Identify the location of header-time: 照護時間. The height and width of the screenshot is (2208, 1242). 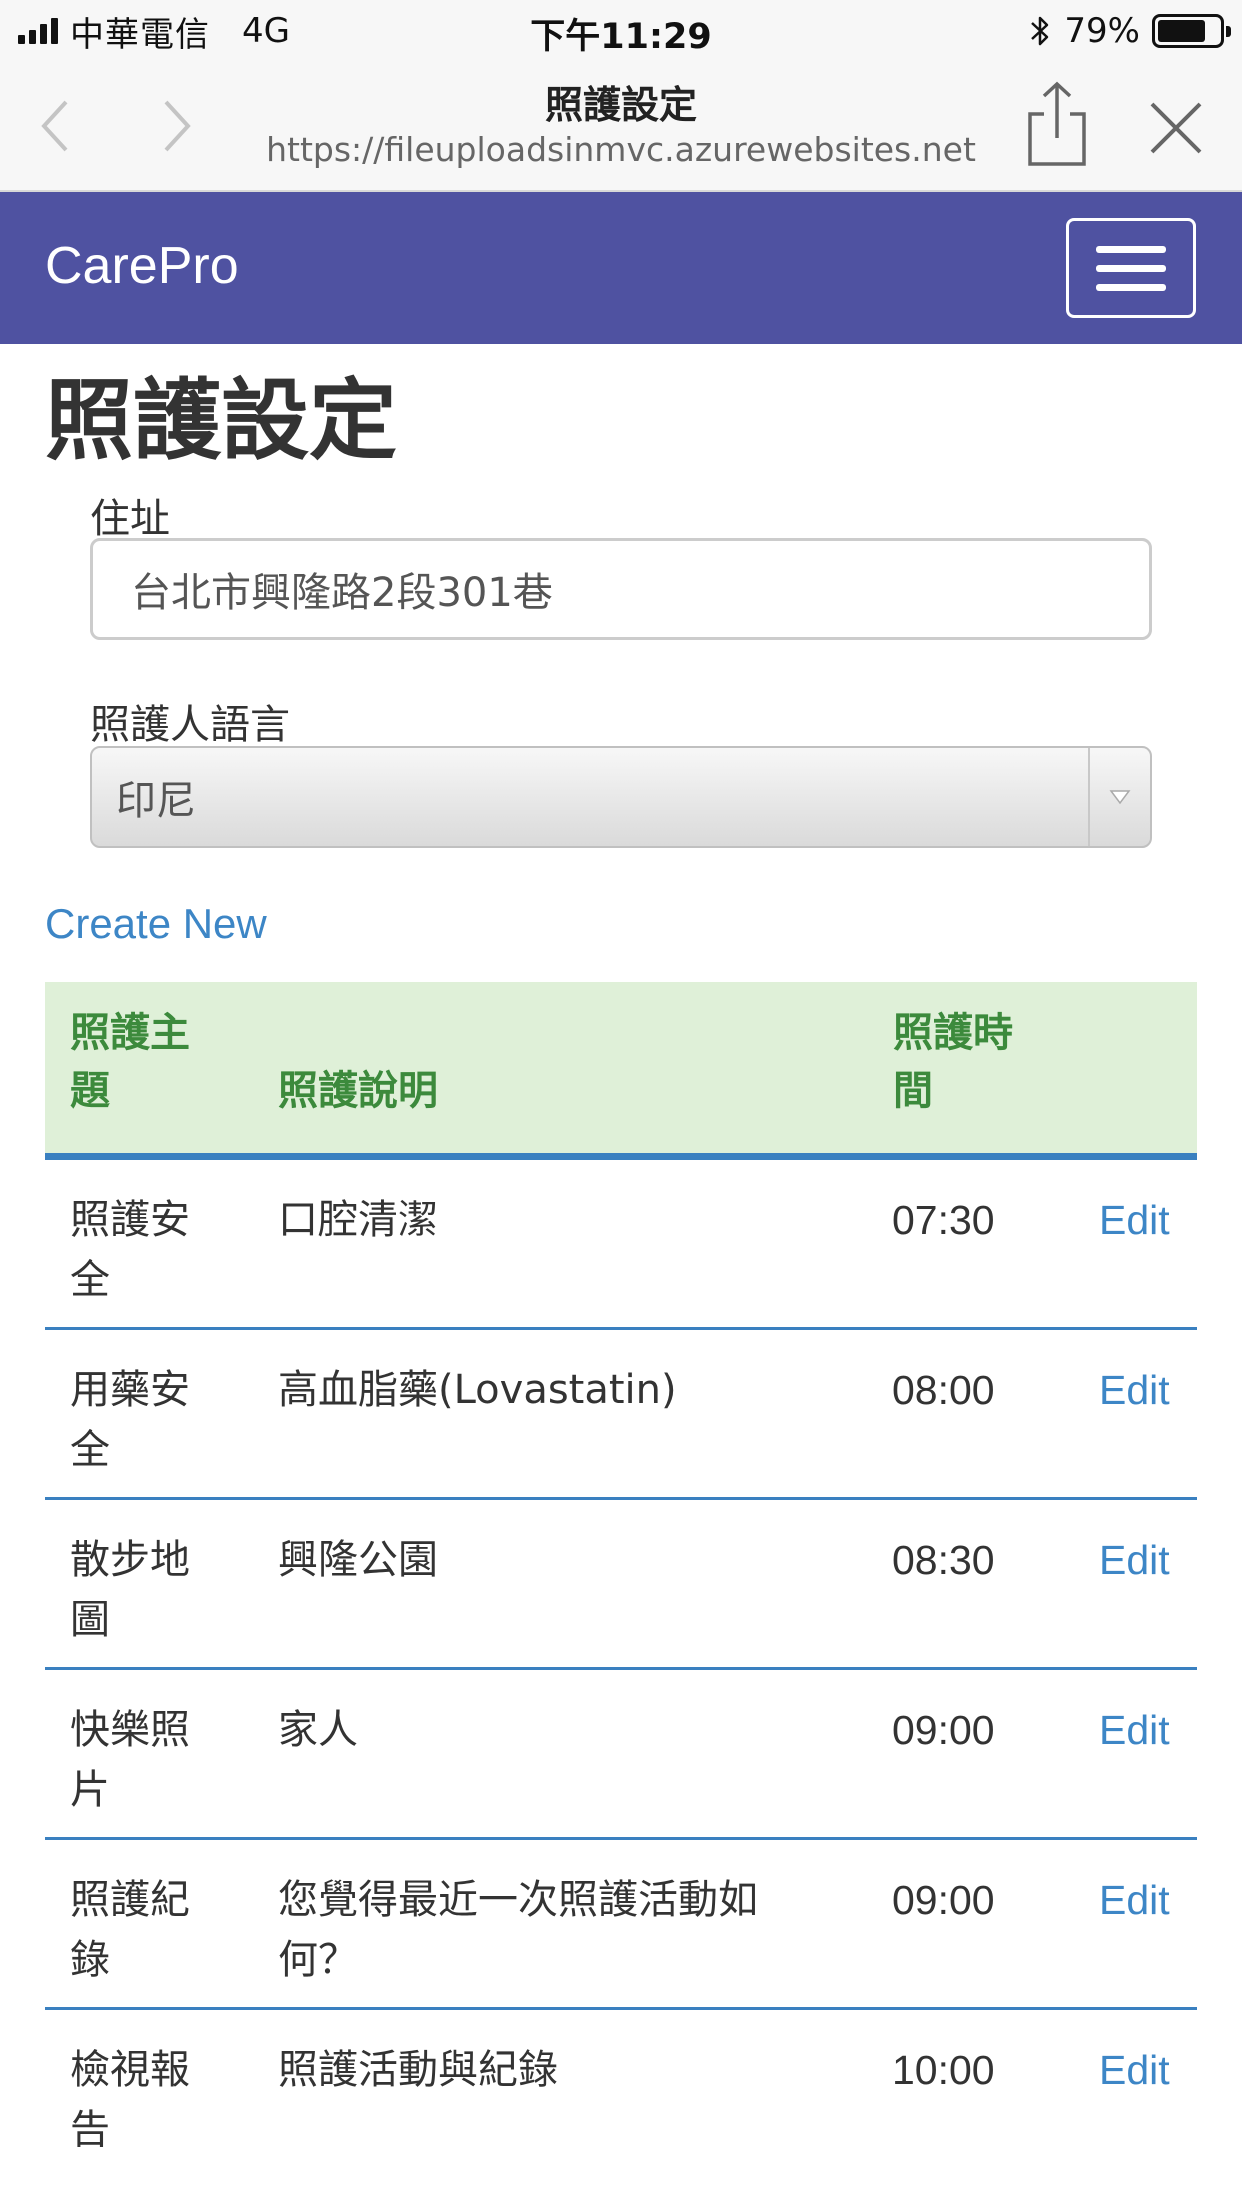
(953, 1062).